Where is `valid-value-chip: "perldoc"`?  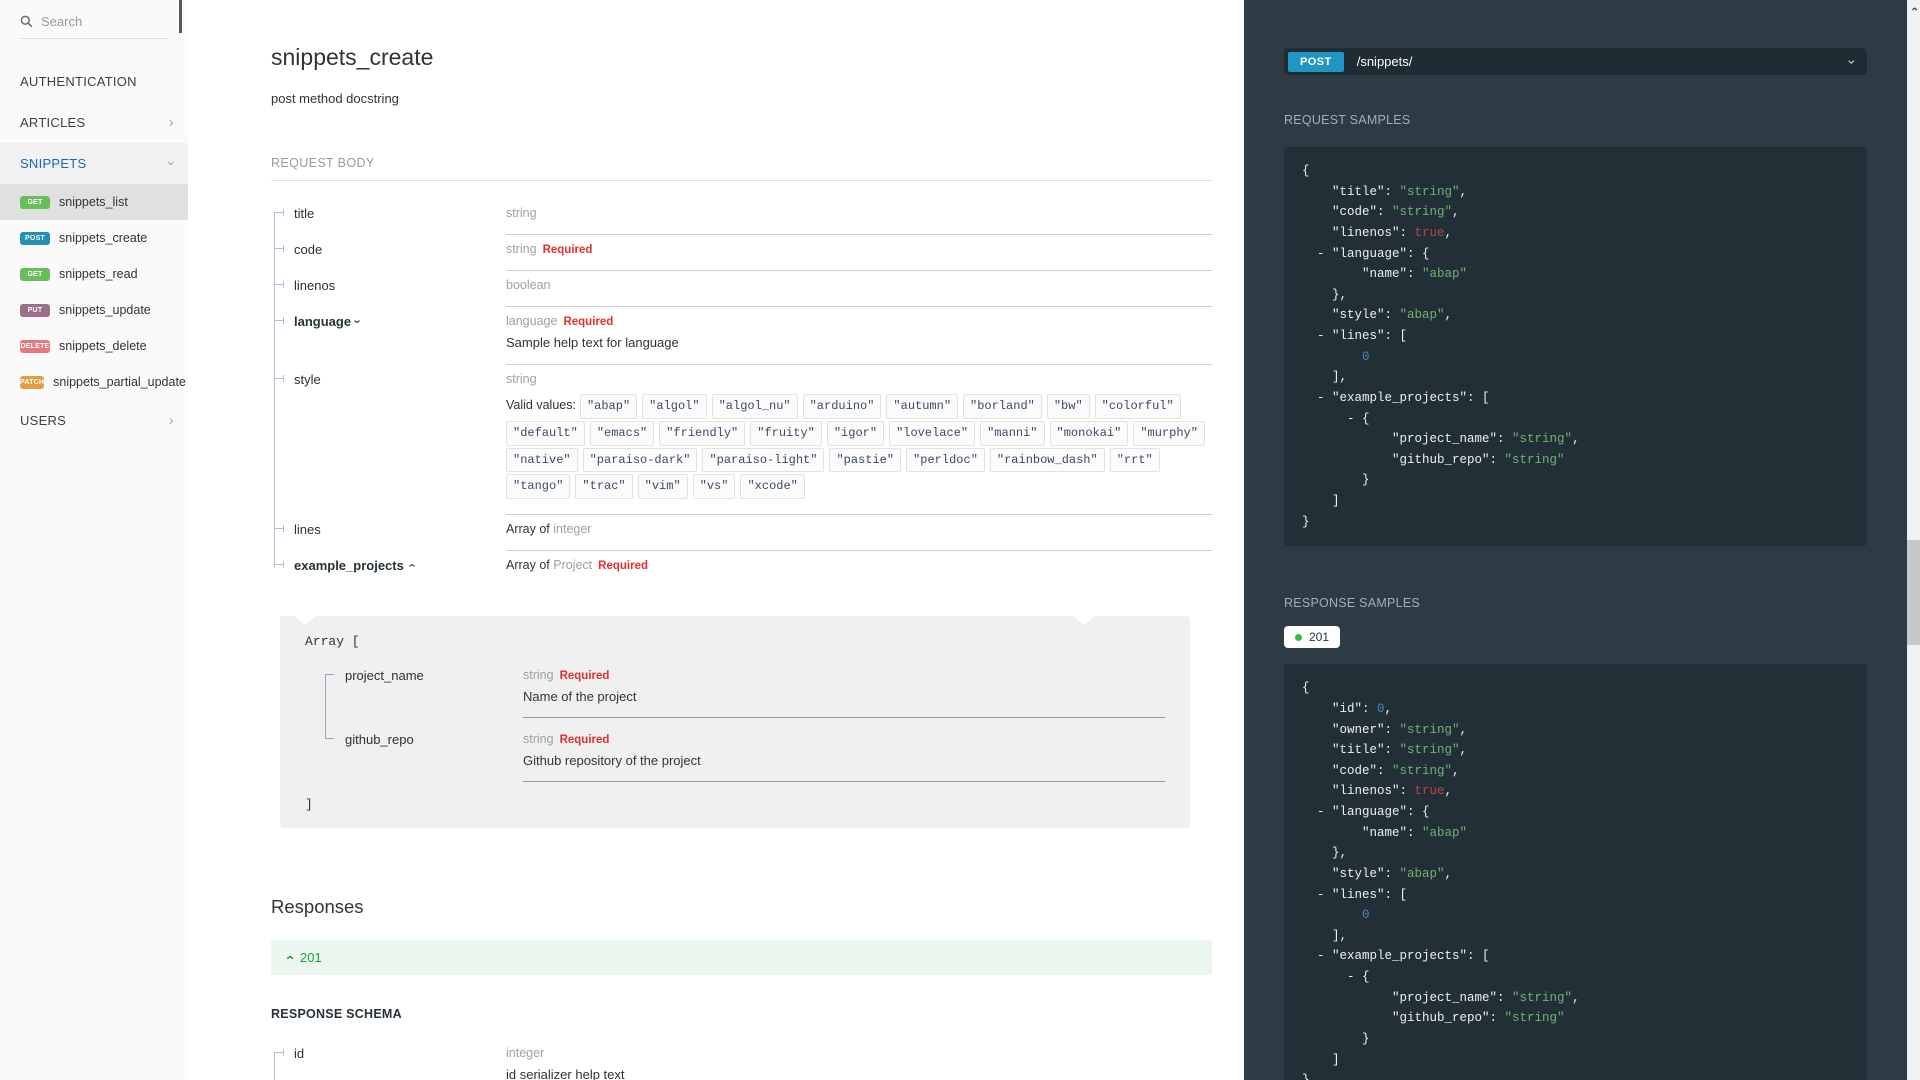 valid-value-chip: "perldoc" is located at coordinates (945, 460).